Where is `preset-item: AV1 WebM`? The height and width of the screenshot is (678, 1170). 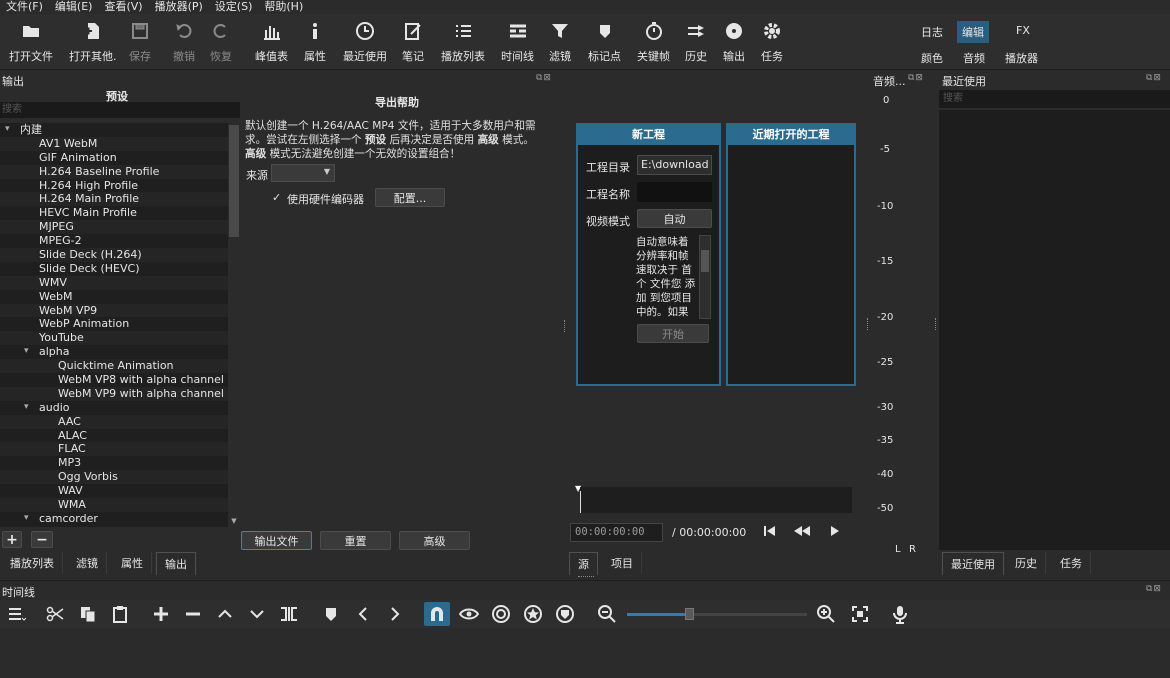
preset-item: AV1 WebM is located at coordinates (120, 143).